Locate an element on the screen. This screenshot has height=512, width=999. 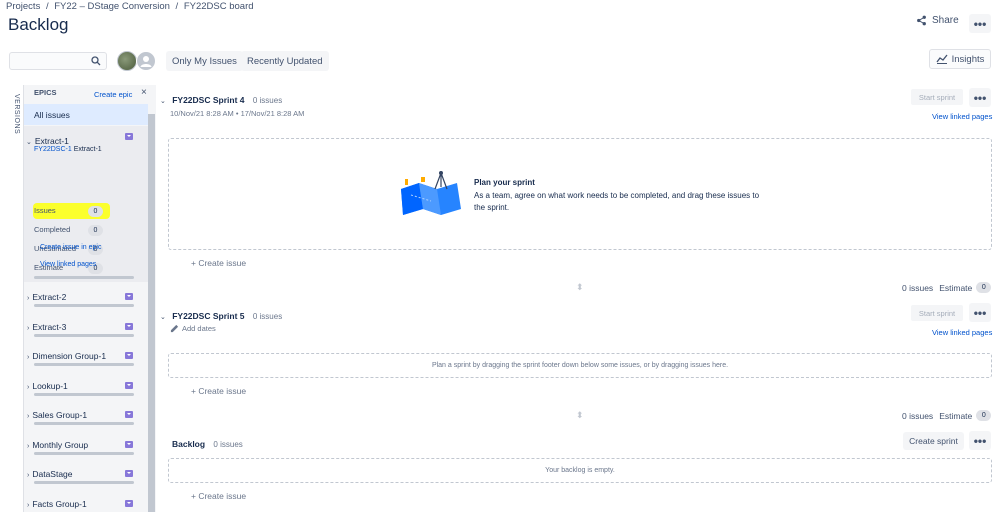
breadcrumb-projects: Projects is located at coordinates (23, 6).